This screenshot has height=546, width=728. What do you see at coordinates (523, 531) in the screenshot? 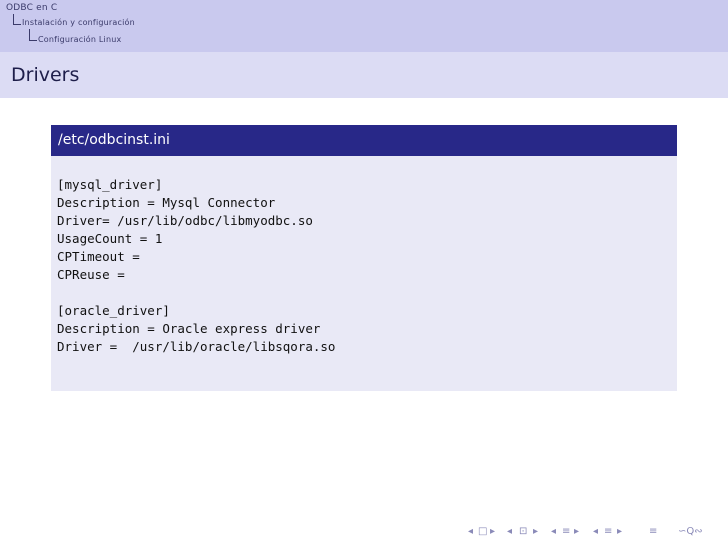
I see `subsection-icon: ⊡` at bounding box center [523, 531].